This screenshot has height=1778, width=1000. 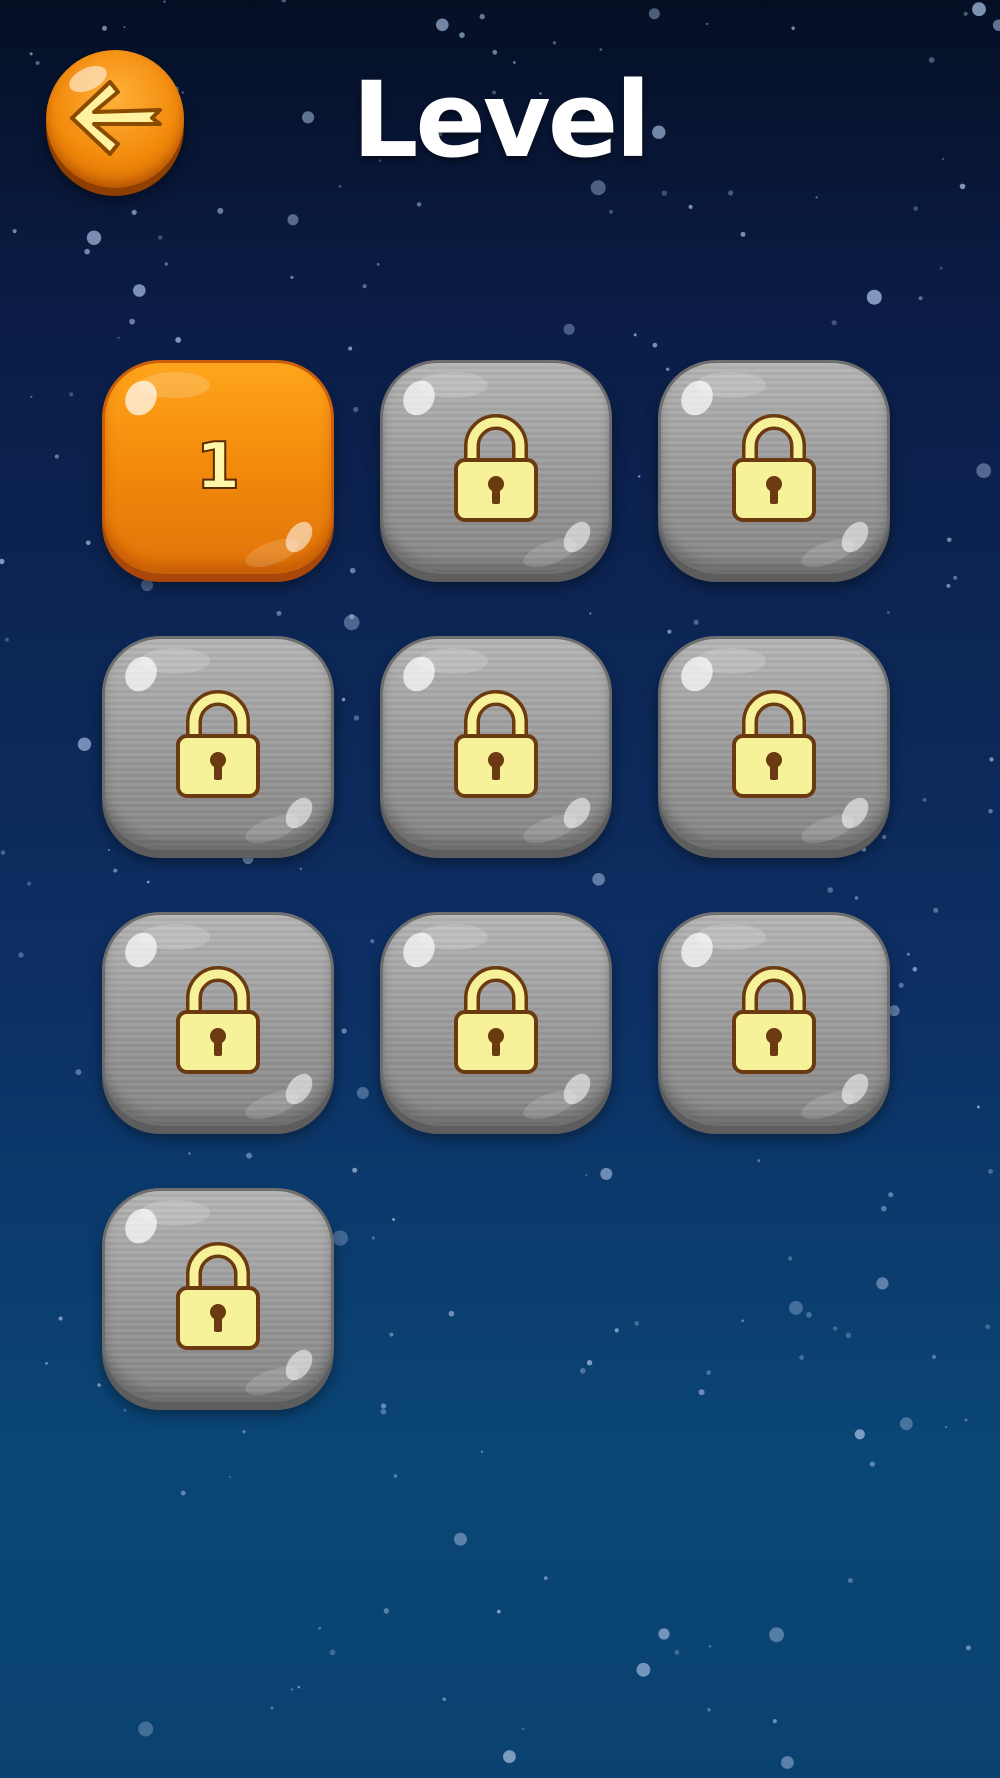 I want to click on level-button-1: 1, so click(x=218, y=471).